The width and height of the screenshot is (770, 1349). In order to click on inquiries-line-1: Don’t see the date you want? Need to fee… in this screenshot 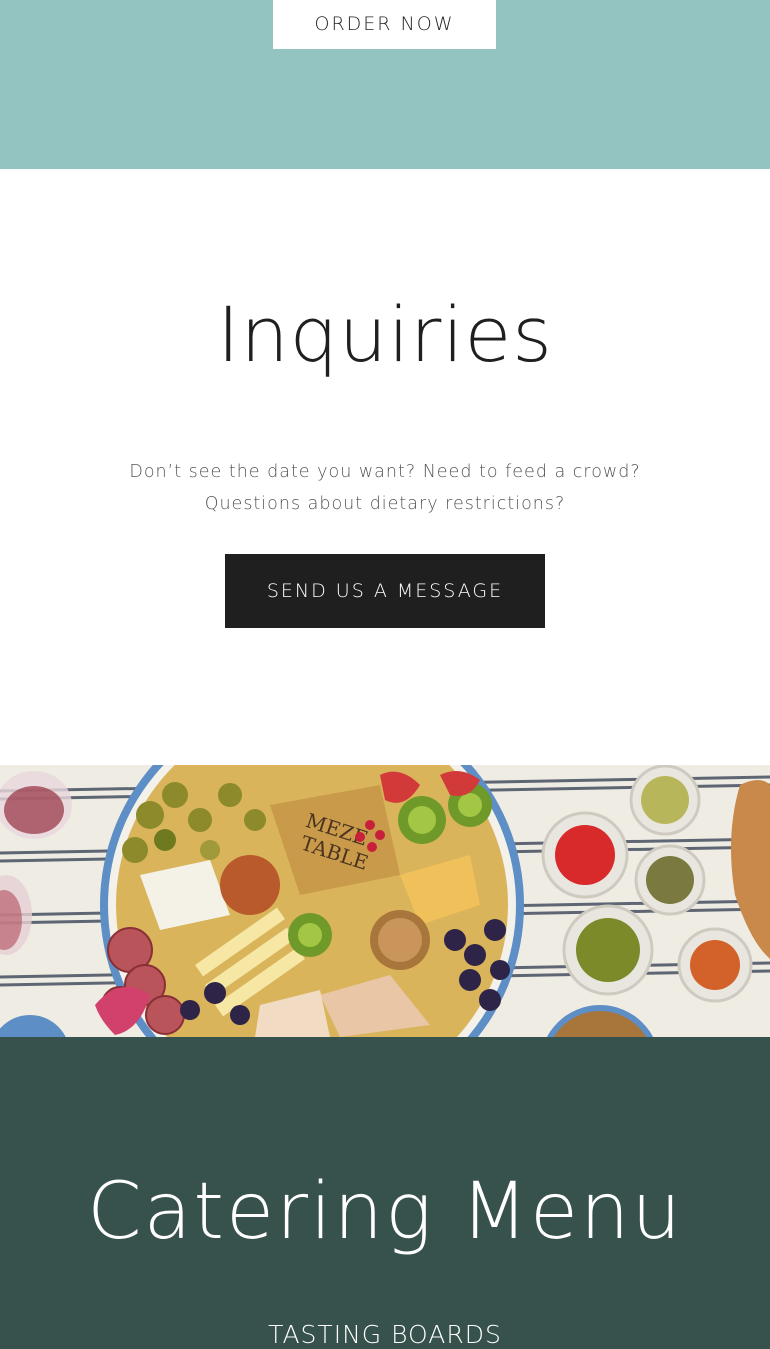, I will do `click(385, 472)`.